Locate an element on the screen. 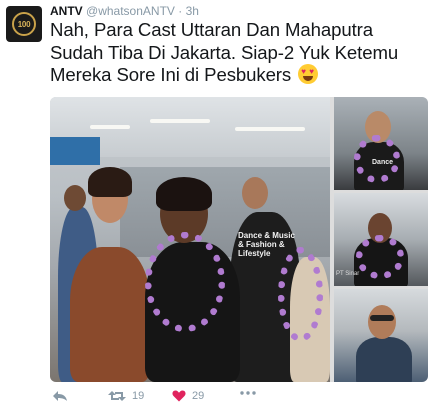 The image size is (431, 411). author-handle: @whatsonANTV is located at coordinates (130, 11).